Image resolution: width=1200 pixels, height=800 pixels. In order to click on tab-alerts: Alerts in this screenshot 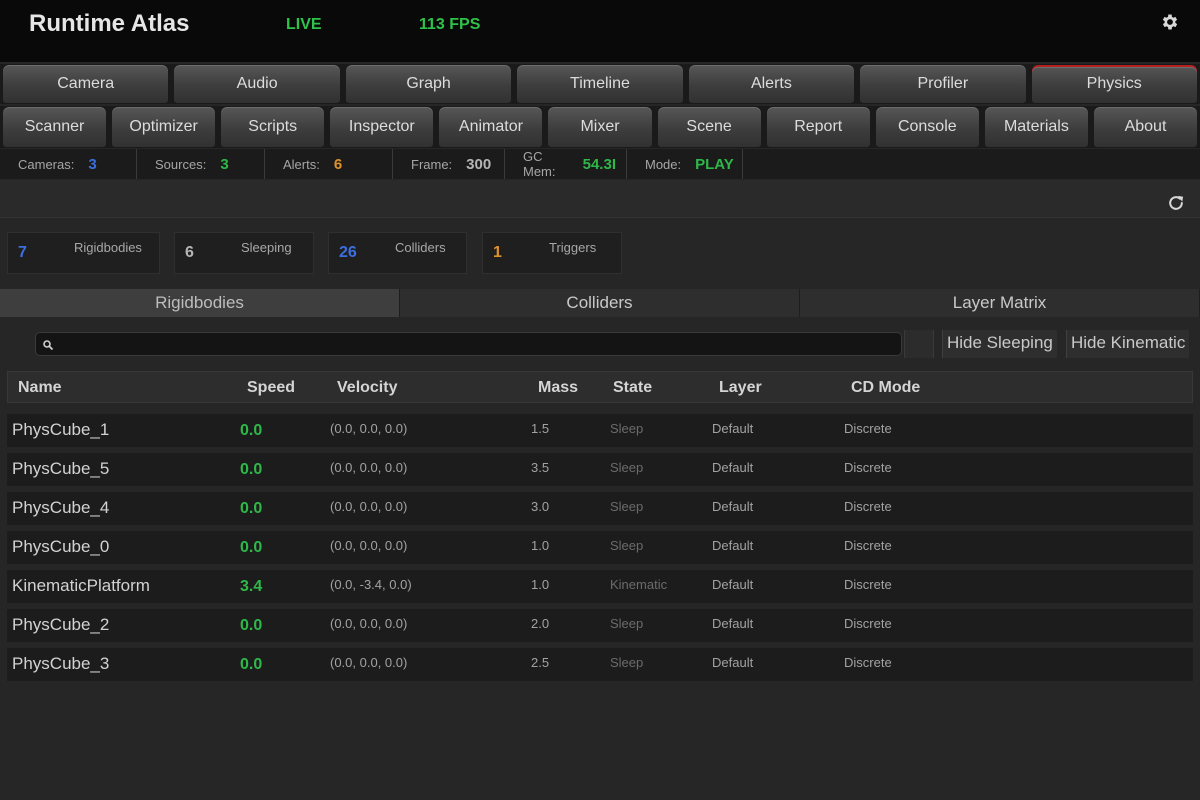, I will do `click(771, 84)`.